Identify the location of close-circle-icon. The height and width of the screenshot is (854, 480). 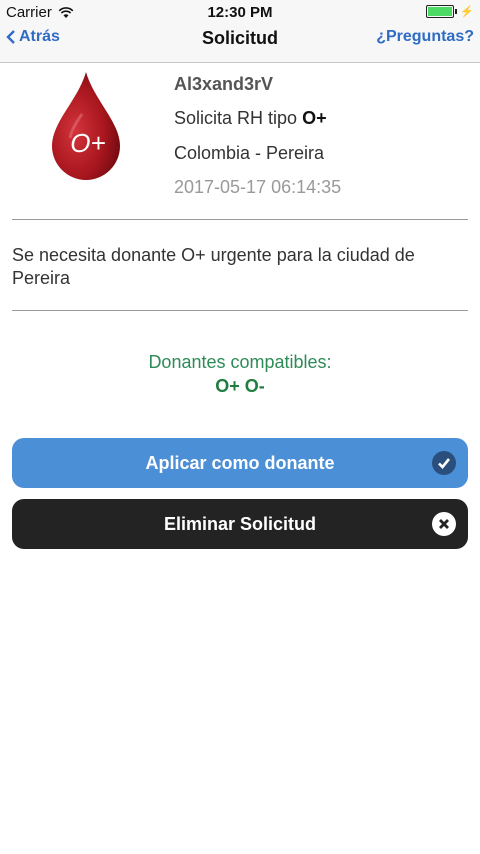
(444, 524).